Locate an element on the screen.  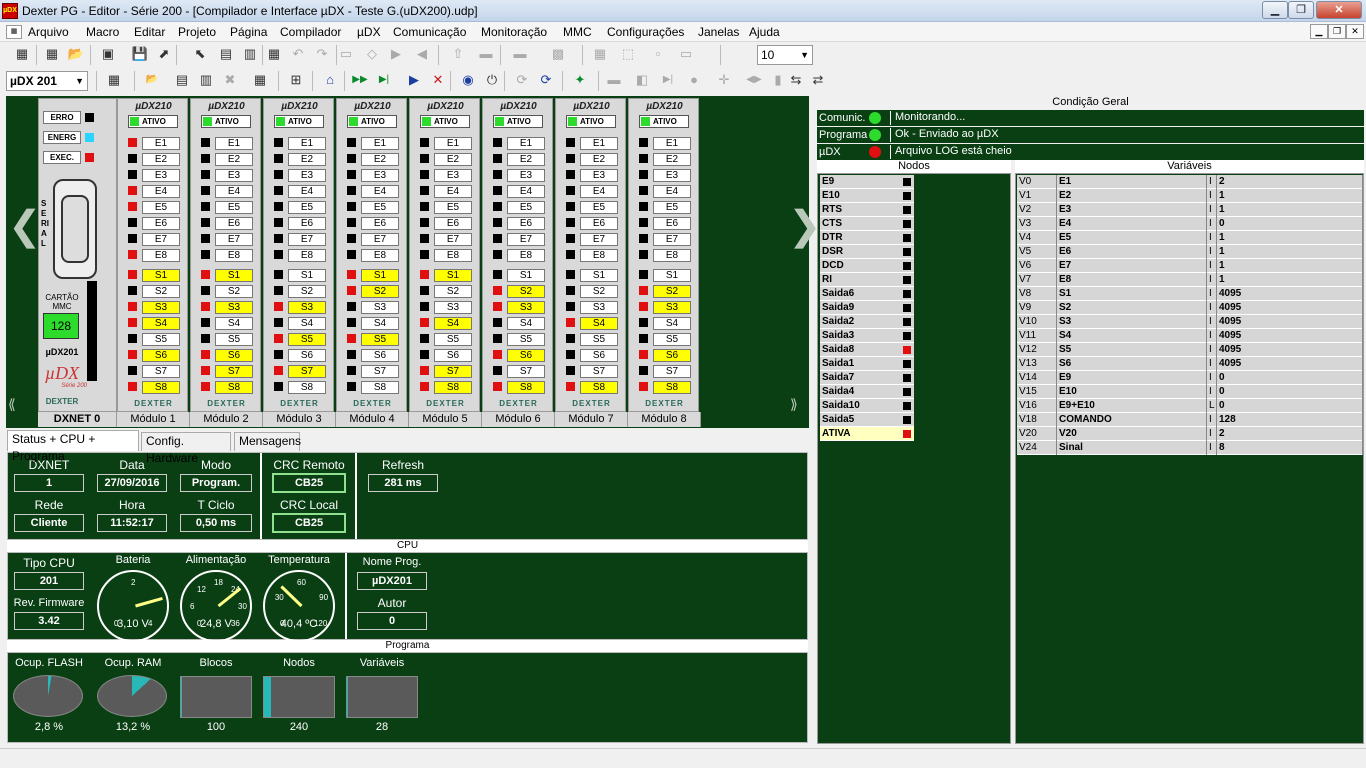
menu-item-9: MMC is located at coordinates (577, 32).